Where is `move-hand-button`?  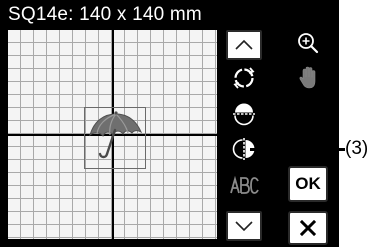
move-hand-button is located at coordinates (309, 78).